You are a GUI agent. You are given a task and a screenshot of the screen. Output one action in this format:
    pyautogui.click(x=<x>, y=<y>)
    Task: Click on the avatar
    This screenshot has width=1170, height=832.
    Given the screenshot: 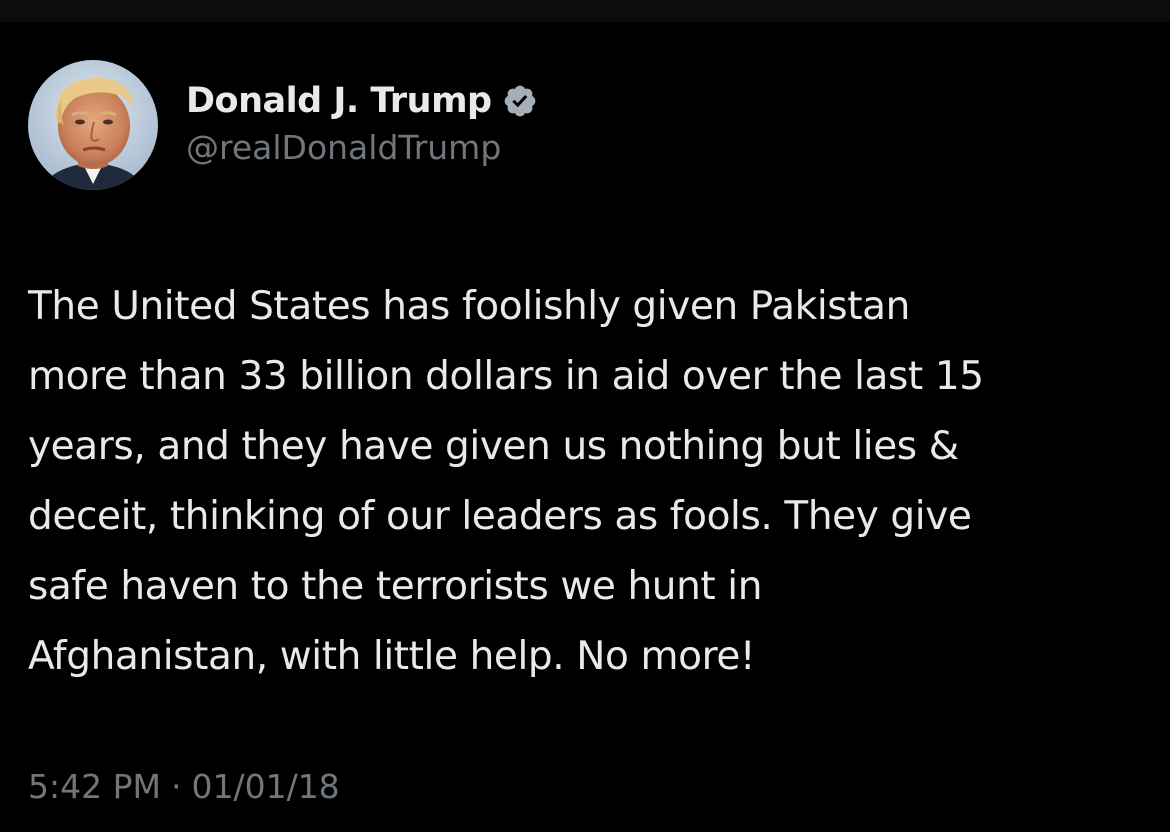 What is the action you would take?
    pyautogui.click(x=93, y=125)
    